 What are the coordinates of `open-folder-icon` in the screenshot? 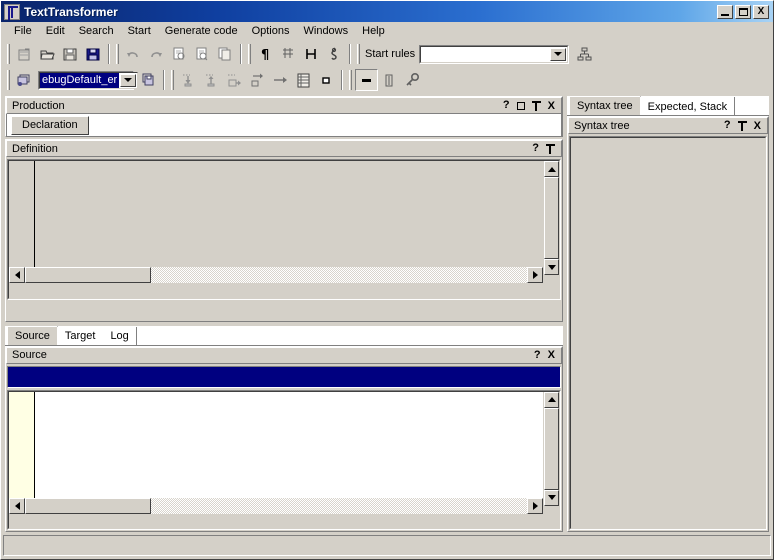 It's located at (47, 54).